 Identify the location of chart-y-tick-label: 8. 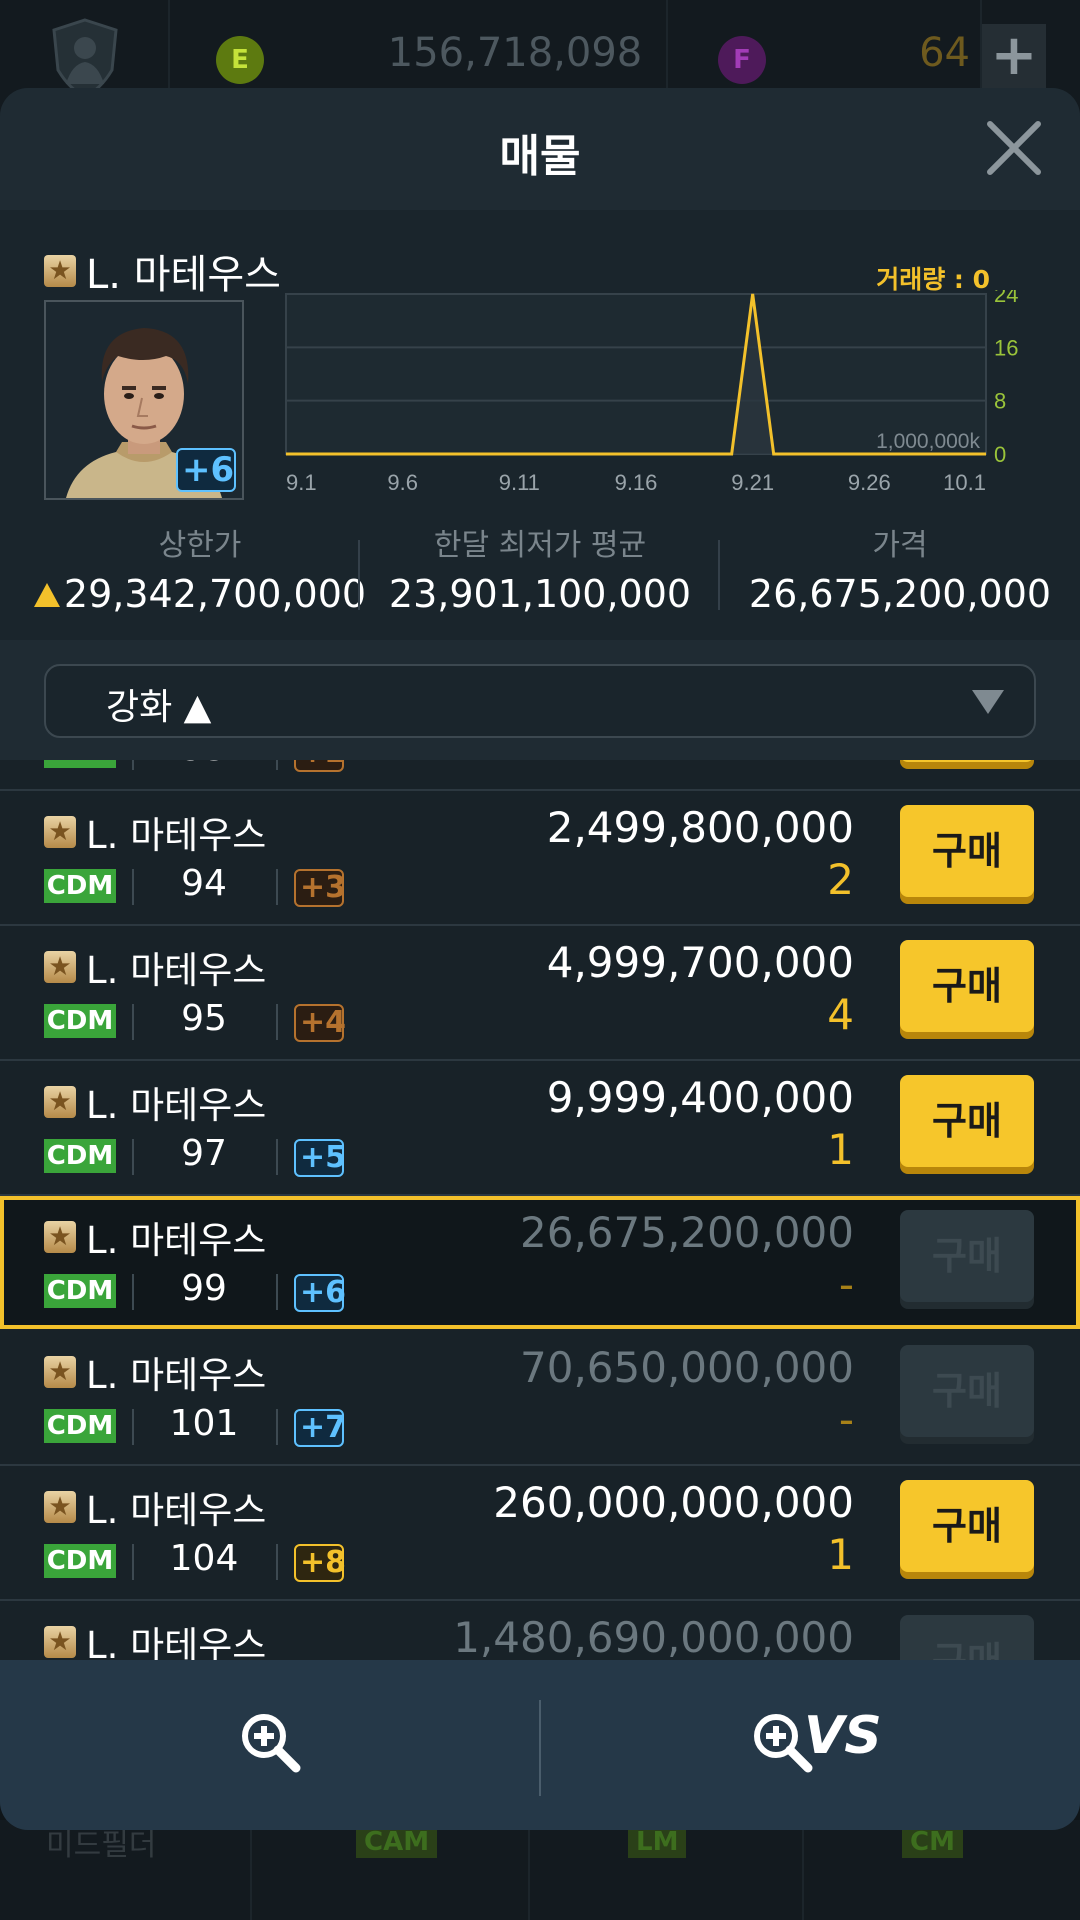
(1000, 401).